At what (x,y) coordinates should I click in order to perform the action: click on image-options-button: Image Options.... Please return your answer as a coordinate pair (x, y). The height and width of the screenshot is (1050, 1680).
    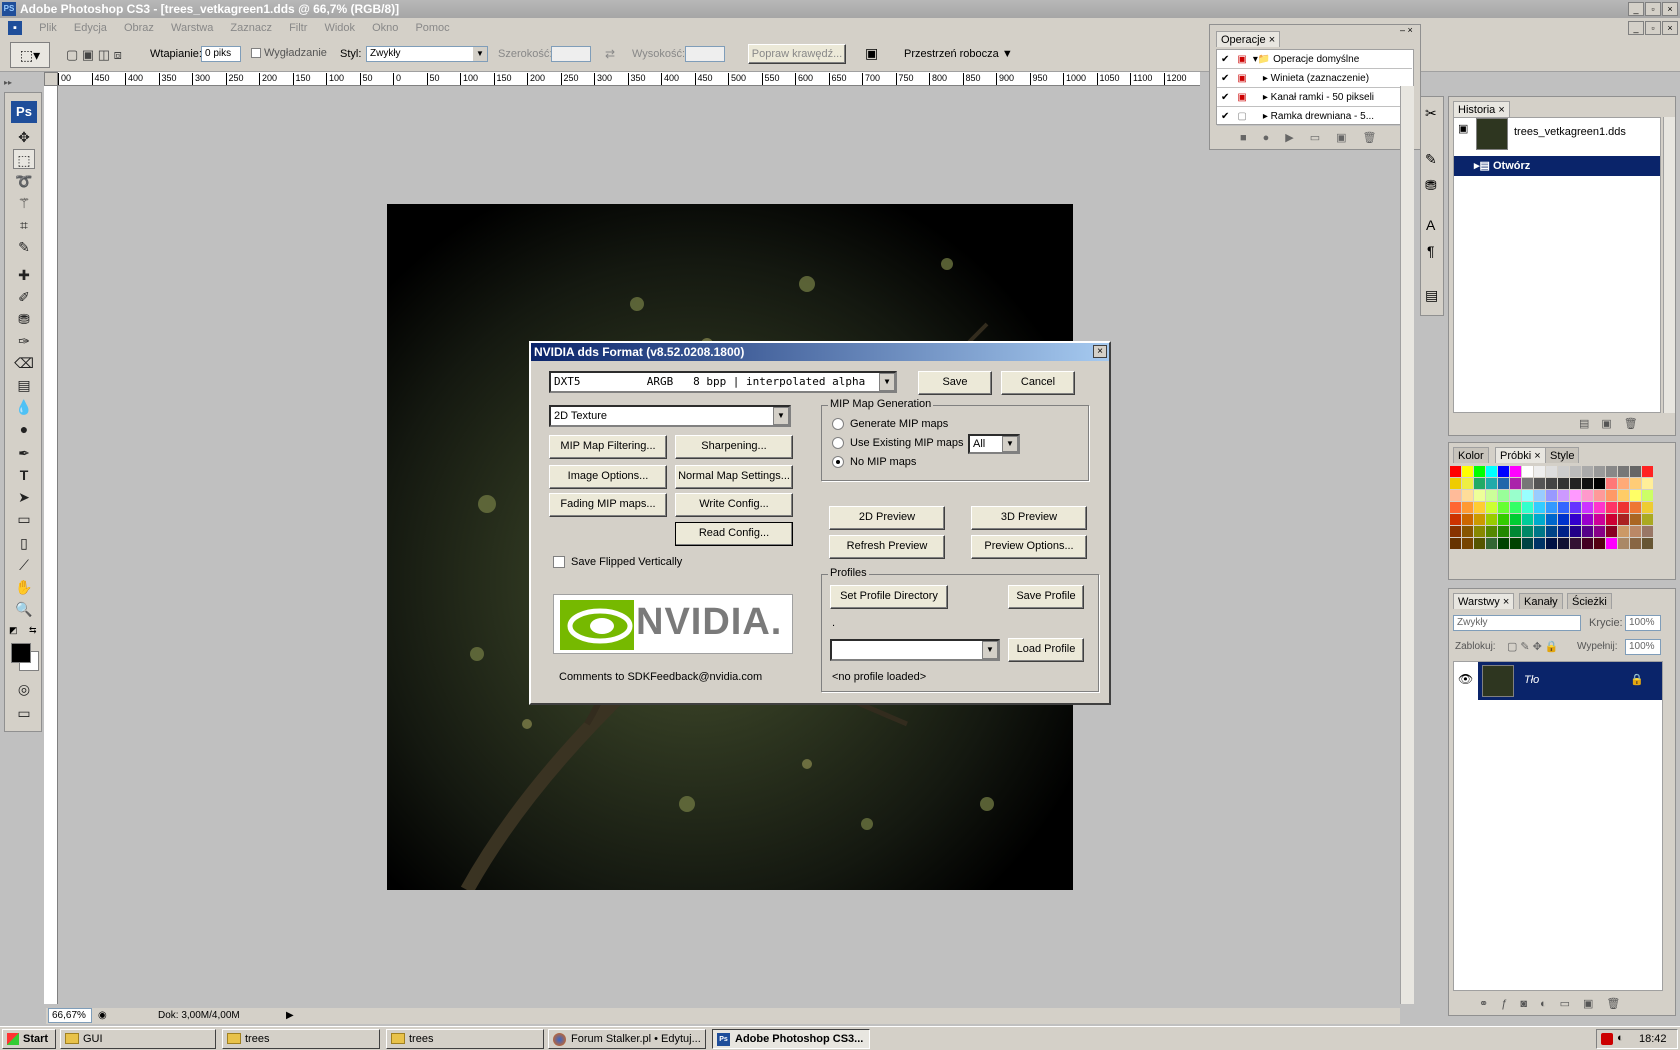
    Looking at the image, I should click on (608, 477).